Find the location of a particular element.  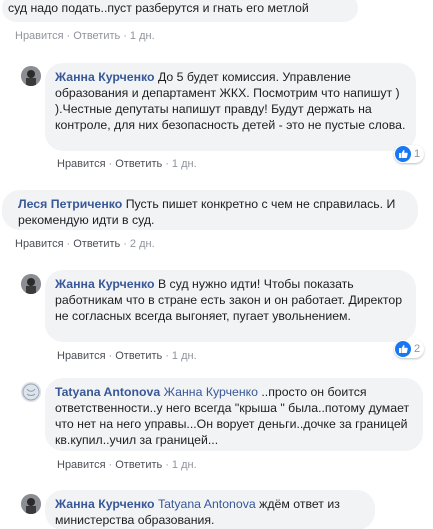

comment-author: Леся Петриченко is located at coordinates (70, 204).